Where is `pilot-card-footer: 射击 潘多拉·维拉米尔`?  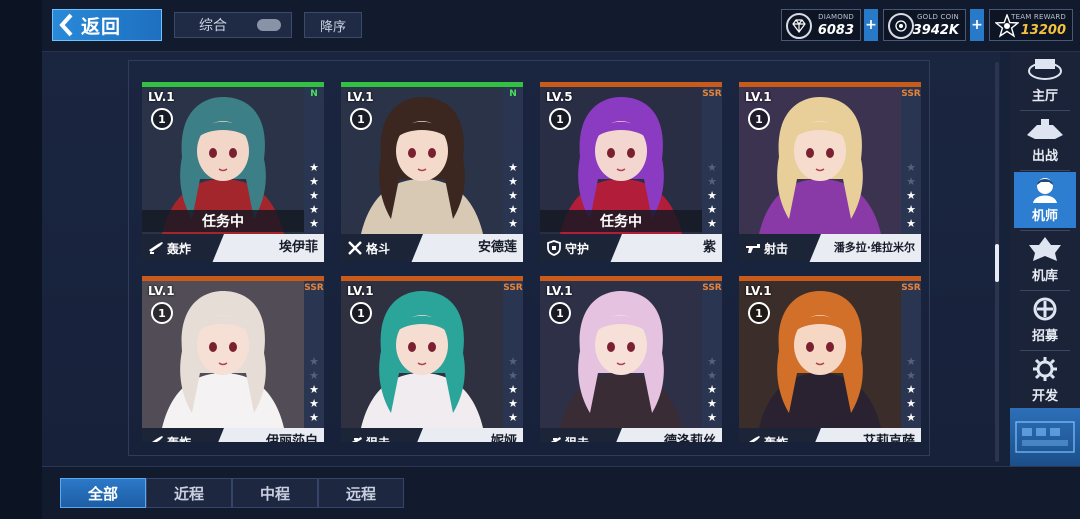
pilot-card-footer: 射击 潘多拉·维拉米尔 is located at coordinates (830, 248).